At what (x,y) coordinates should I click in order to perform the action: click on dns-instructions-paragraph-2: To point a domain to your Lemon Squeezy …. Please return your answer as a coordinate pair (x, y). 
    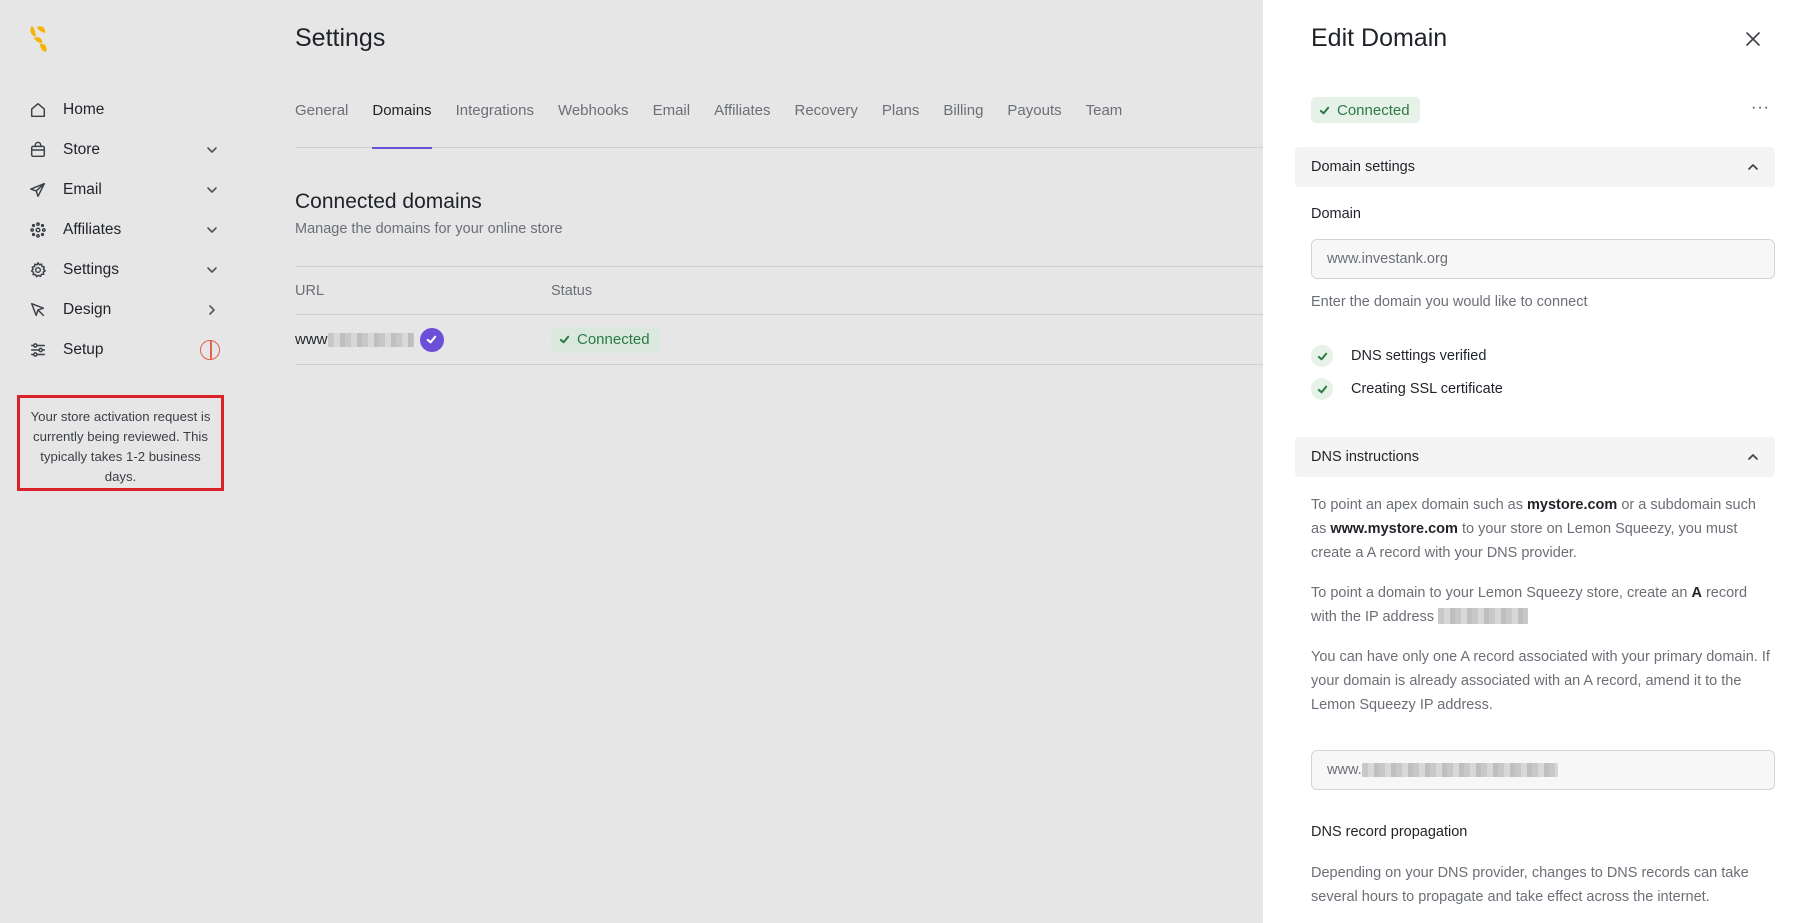
    Looking at the image, I should click on (1541, 605).